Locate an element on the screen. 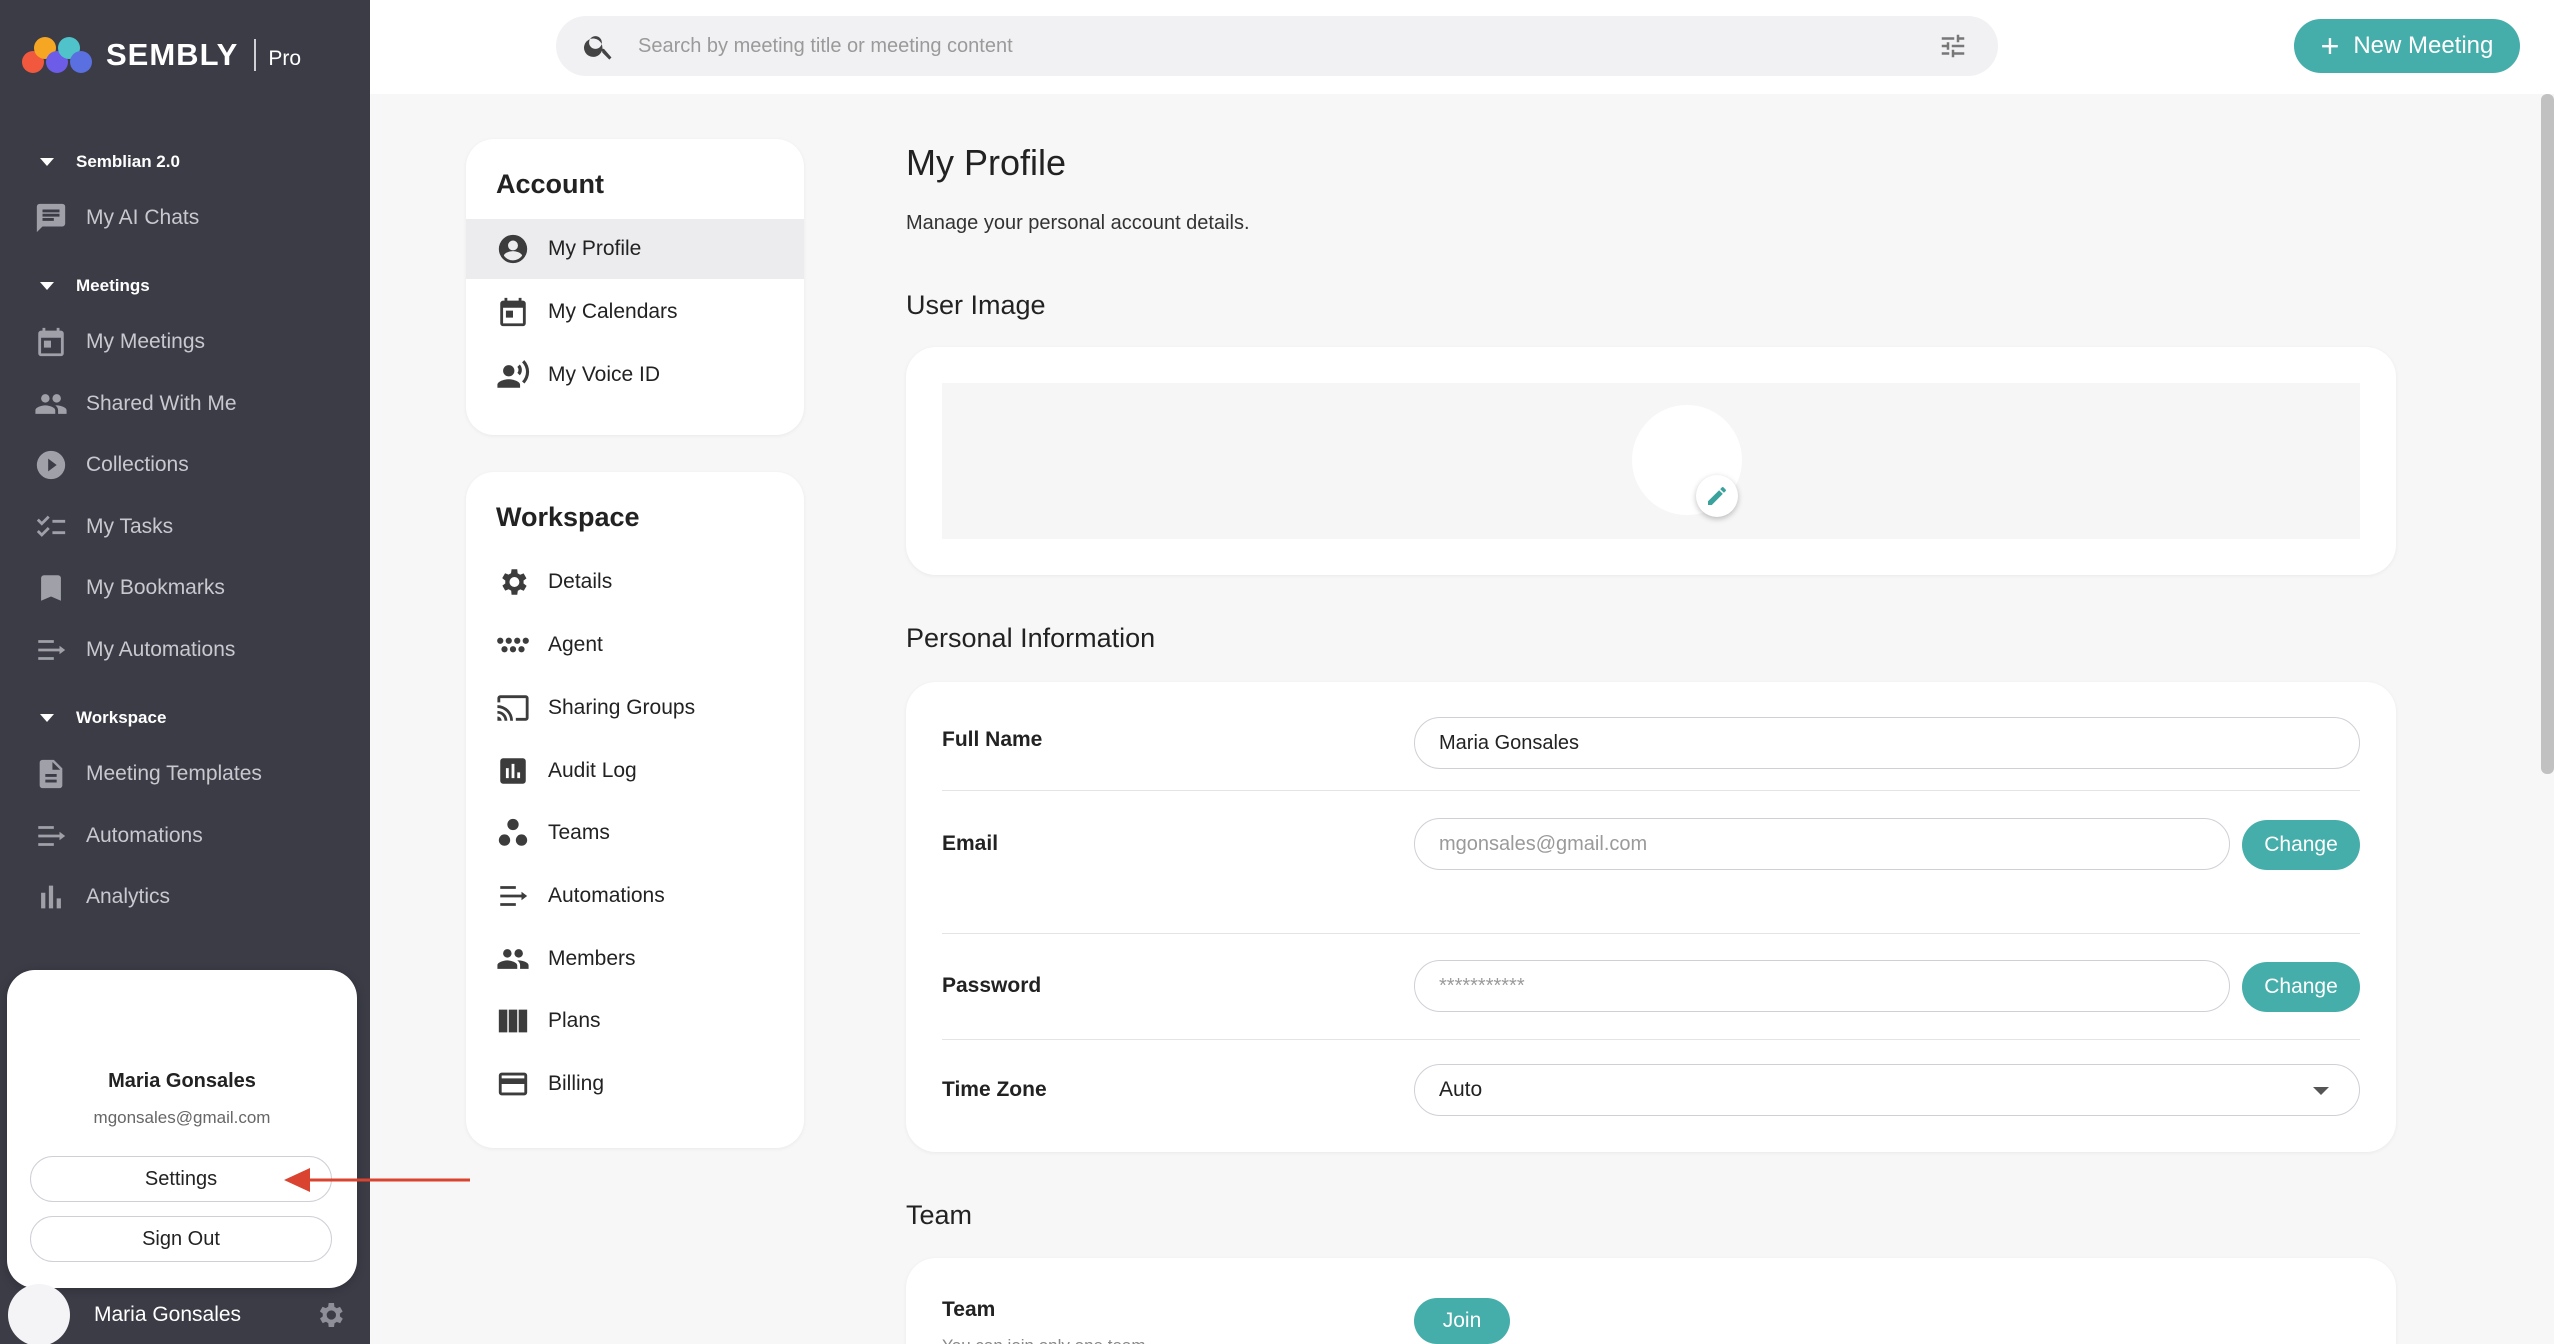 The height and width of the screenshot is (1344, 2554). menu-item-audit-log: Audit Log is located at coordinates (635, 771).